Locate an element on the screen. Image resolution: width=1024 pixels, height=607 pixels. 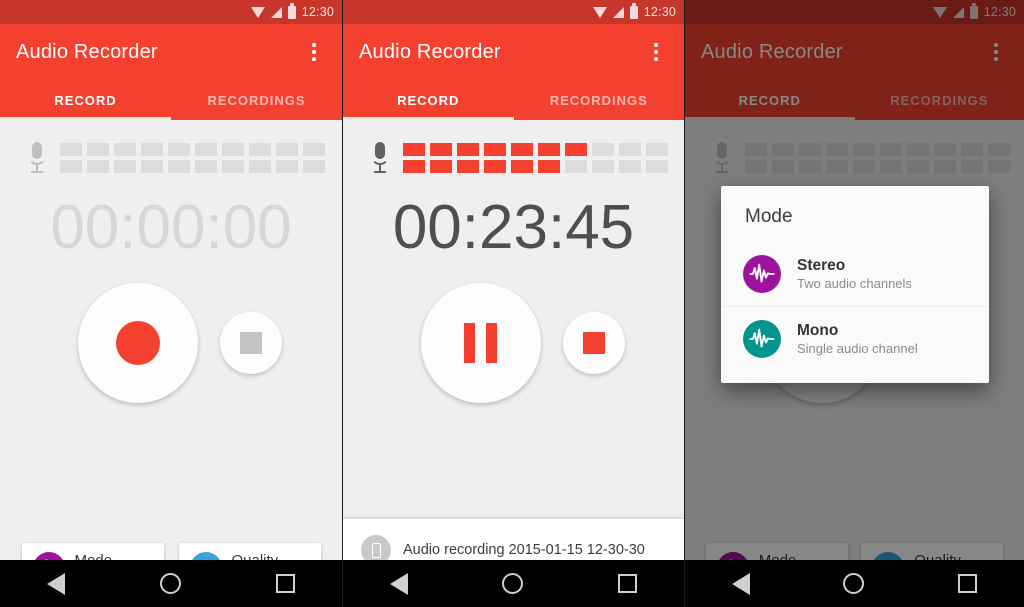
pause-bars-icon is located at coordinates (480, 343).